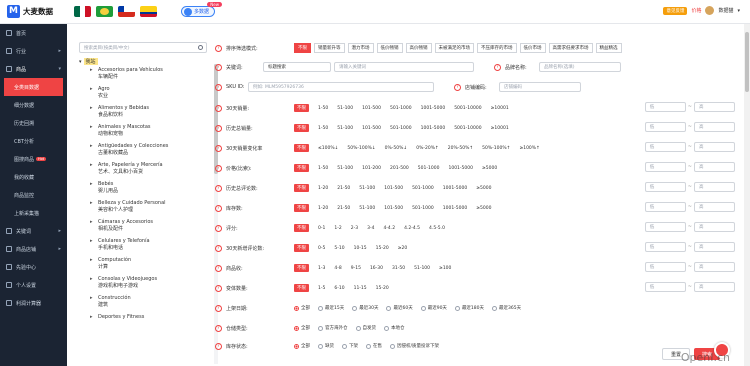 Image resolution: width=750 pixels, height=366 pixels. What do you see at coordinates (418, 48) in the screenshot?
I see `filter-option: 高价畅销` at bounding box center [418, 48].